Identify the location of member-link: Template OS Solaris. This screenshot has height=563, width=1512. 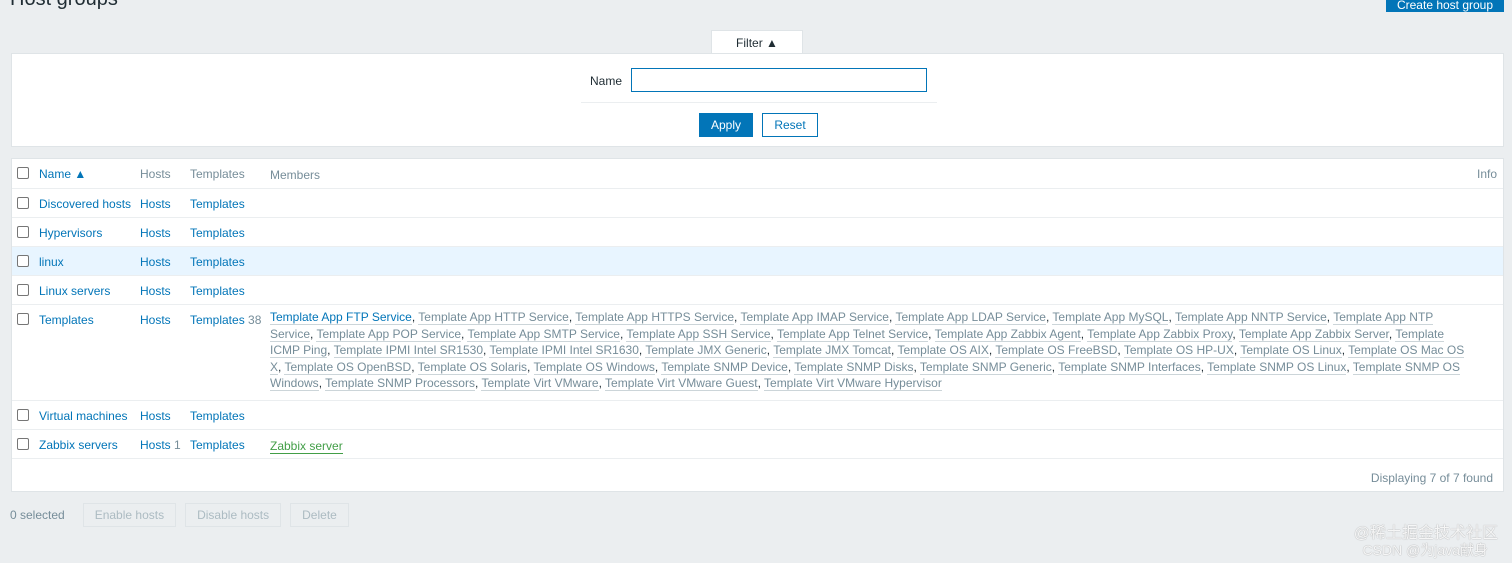
(472, 367).